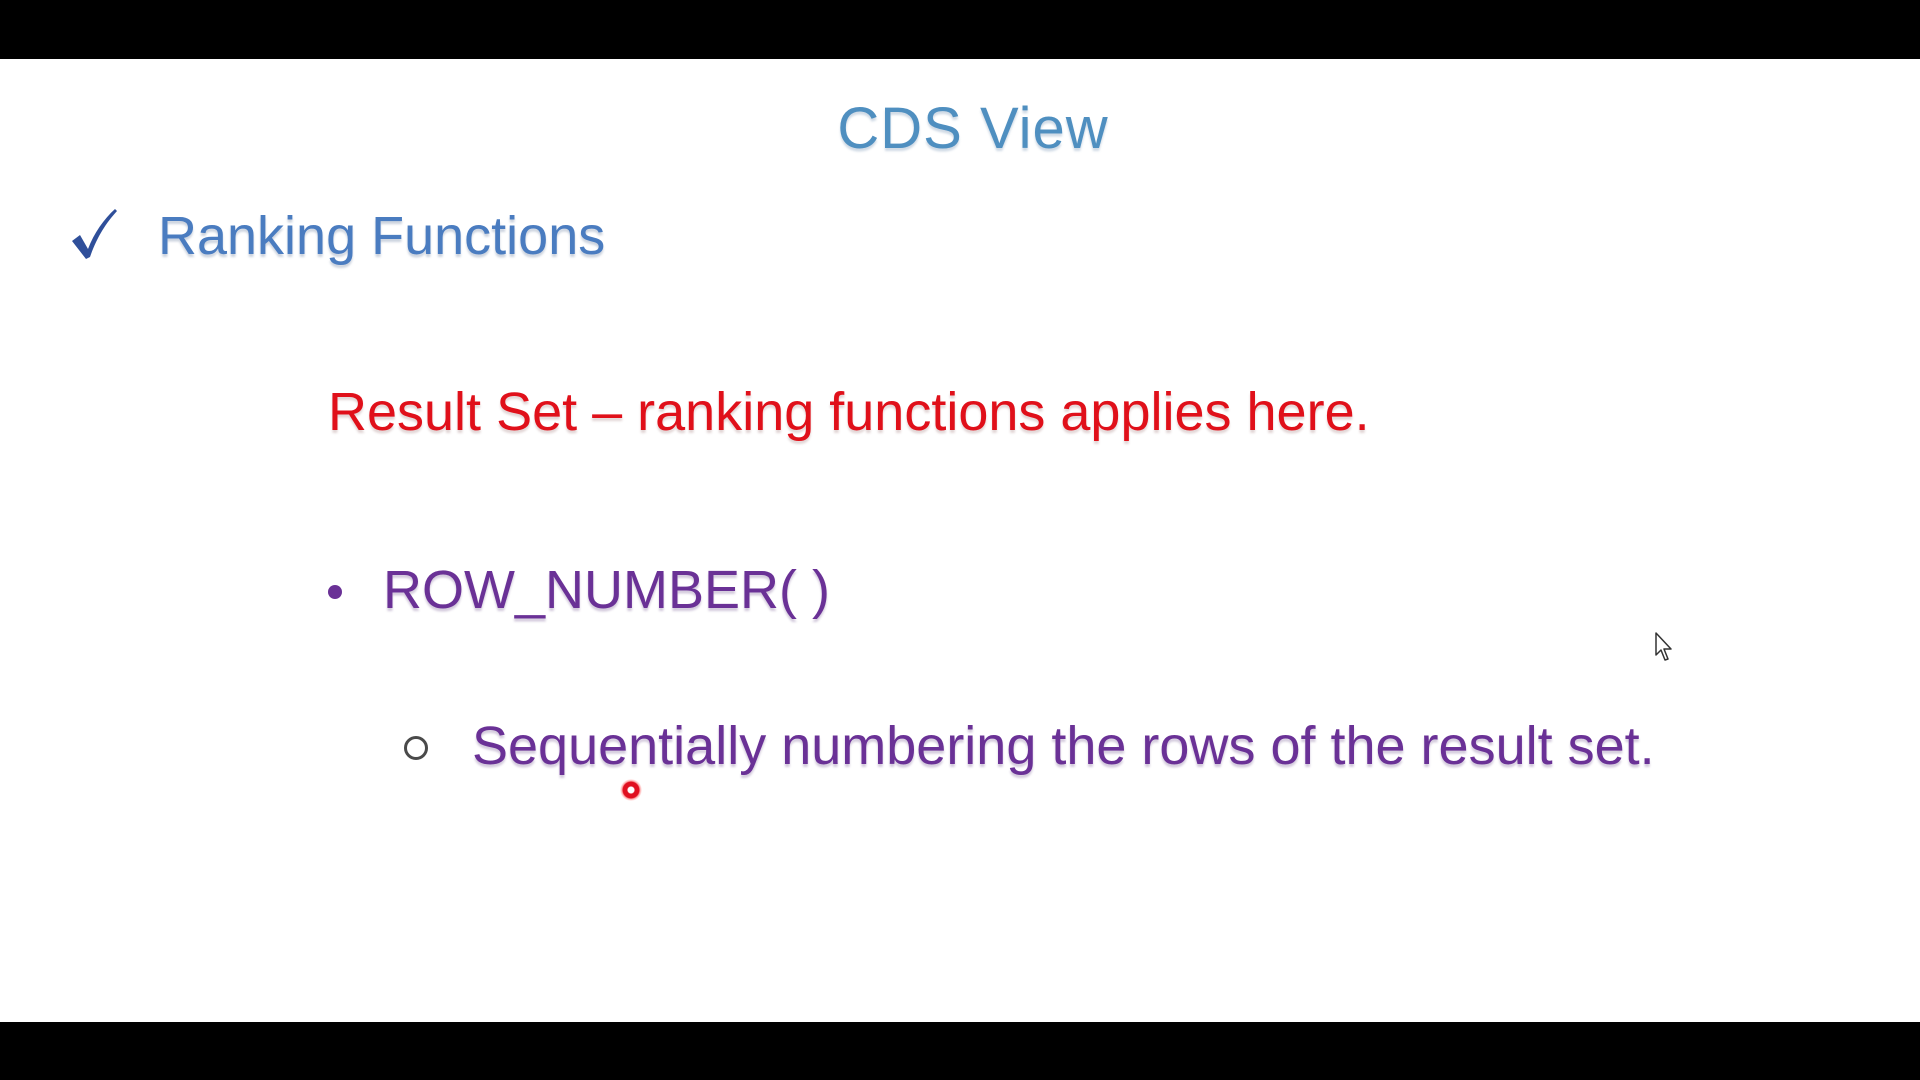 The image size is (1920, 1080). Describe the element at coordinates (1663, 646) in the screenshot. I see `mouse-cursor-icon` at that location.